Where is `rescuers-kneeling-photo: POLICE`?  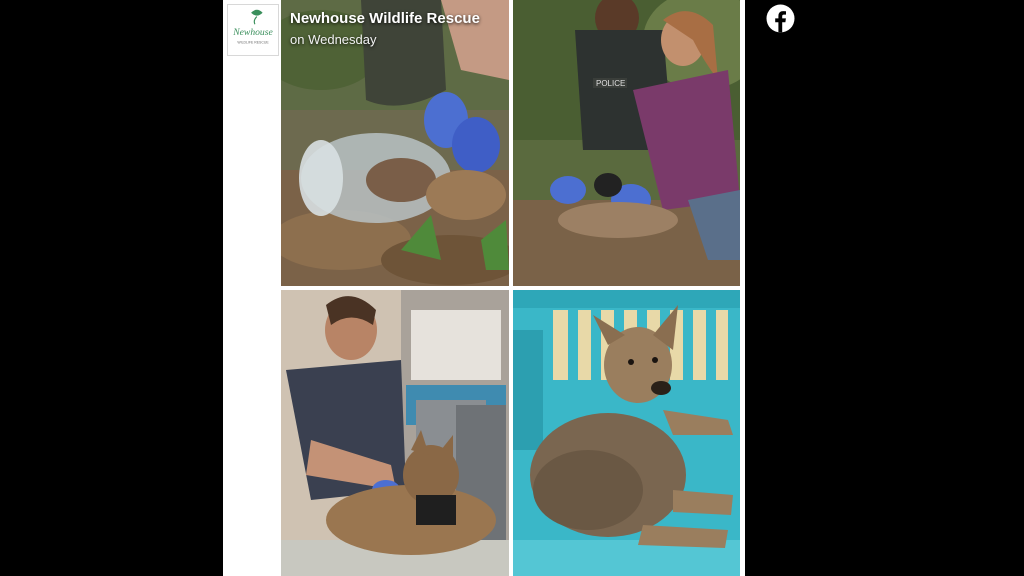 rescuers-kneeling-photo: POLICE is located at coordinates (626, 143).